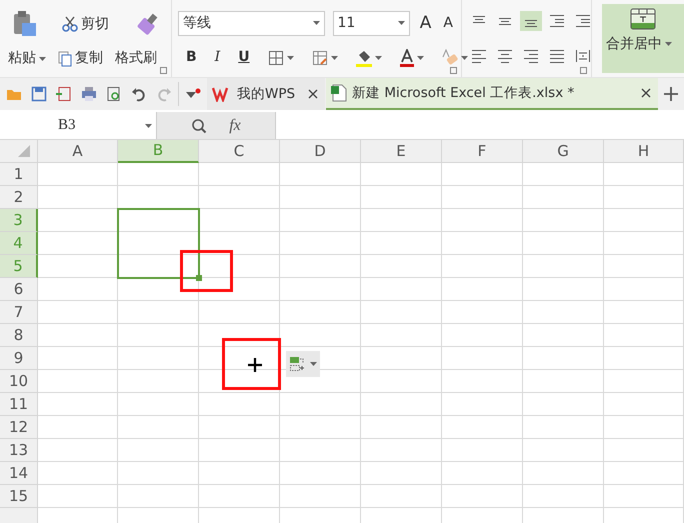 This screenshot has width=684, height=523. What do you see at coordinates (643, 38) in the screenshot?
I see `merge-center-button: 合并居中` at bounding box center [643, 38].